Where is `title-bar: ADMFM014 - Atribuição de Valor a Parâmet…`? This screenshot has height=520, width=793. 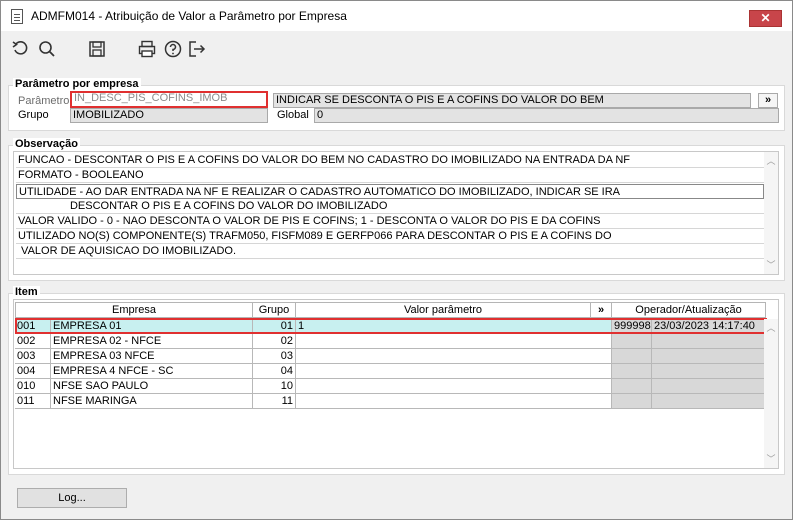 title-bar: ADMFM014 - Atribuição de Valor a Parâmet… is located at coordinates (396, 16).